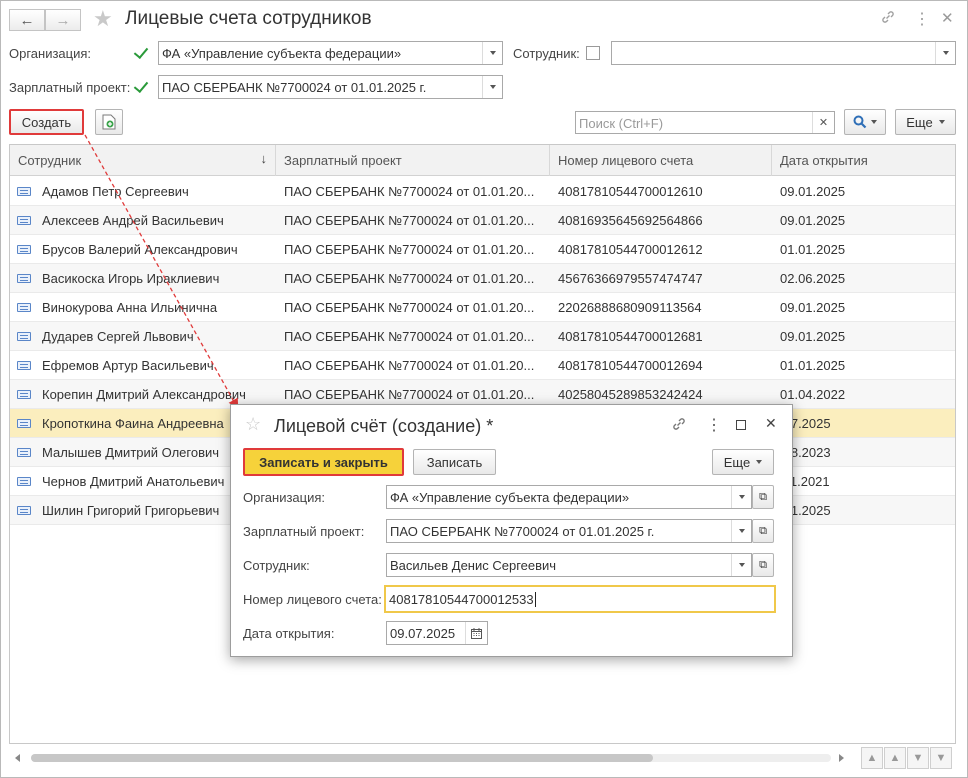 This screenshot has width=968, height=778. Describe the element at coordinates (860, 122) in the screenshot. I see `search-icon` at that location.